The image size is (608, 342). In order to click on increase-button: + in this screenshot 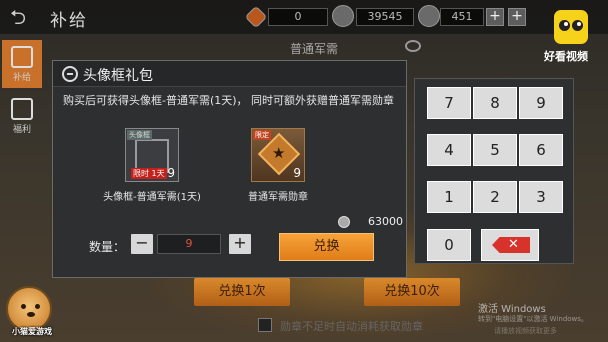, I will do `click(240, 244)`.